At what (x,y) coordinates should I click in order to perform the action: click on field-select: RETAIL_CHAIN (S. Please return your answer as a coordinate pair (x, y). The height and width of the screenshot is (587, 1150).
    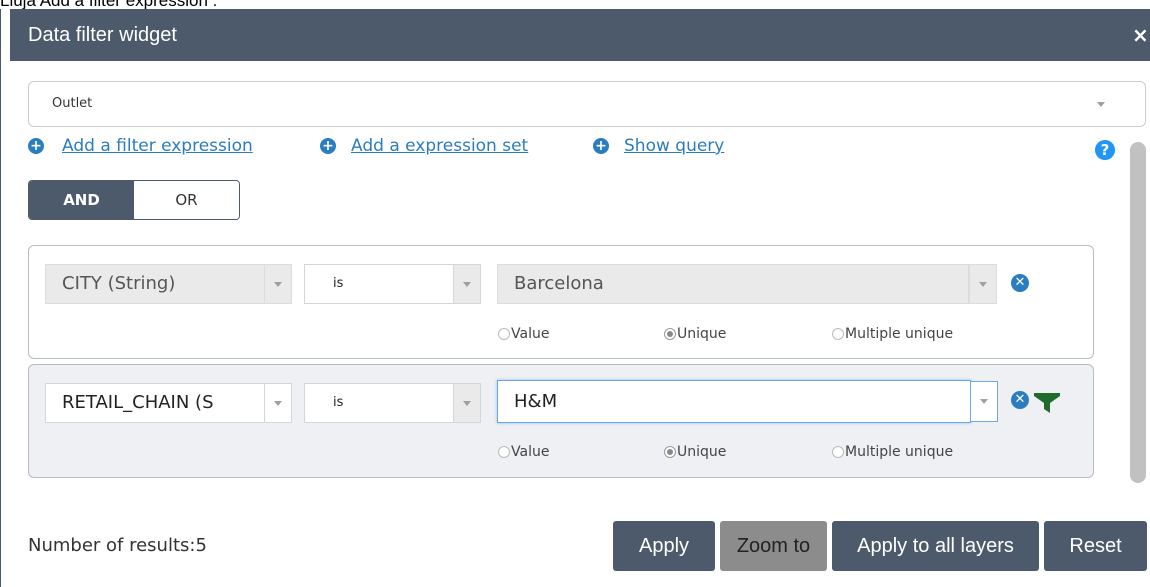
    Looking at the image, I should click on (155, 403).